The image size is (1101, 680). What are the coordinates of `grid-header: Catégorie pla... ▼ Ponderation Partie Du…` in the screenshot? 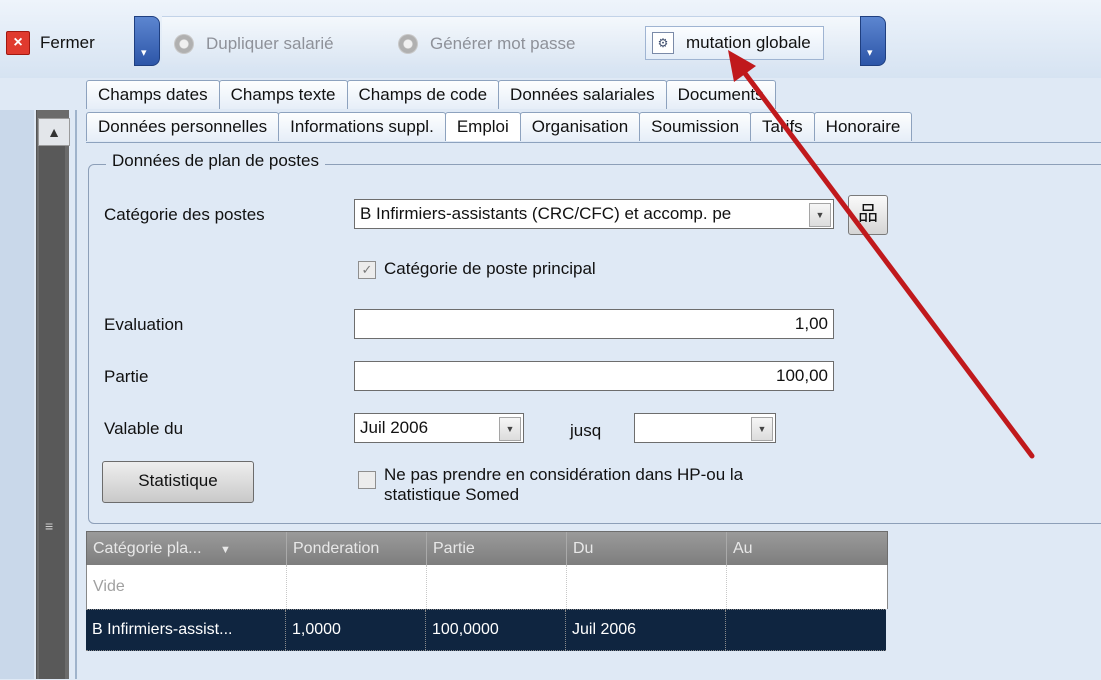 It's located at (487, 549).